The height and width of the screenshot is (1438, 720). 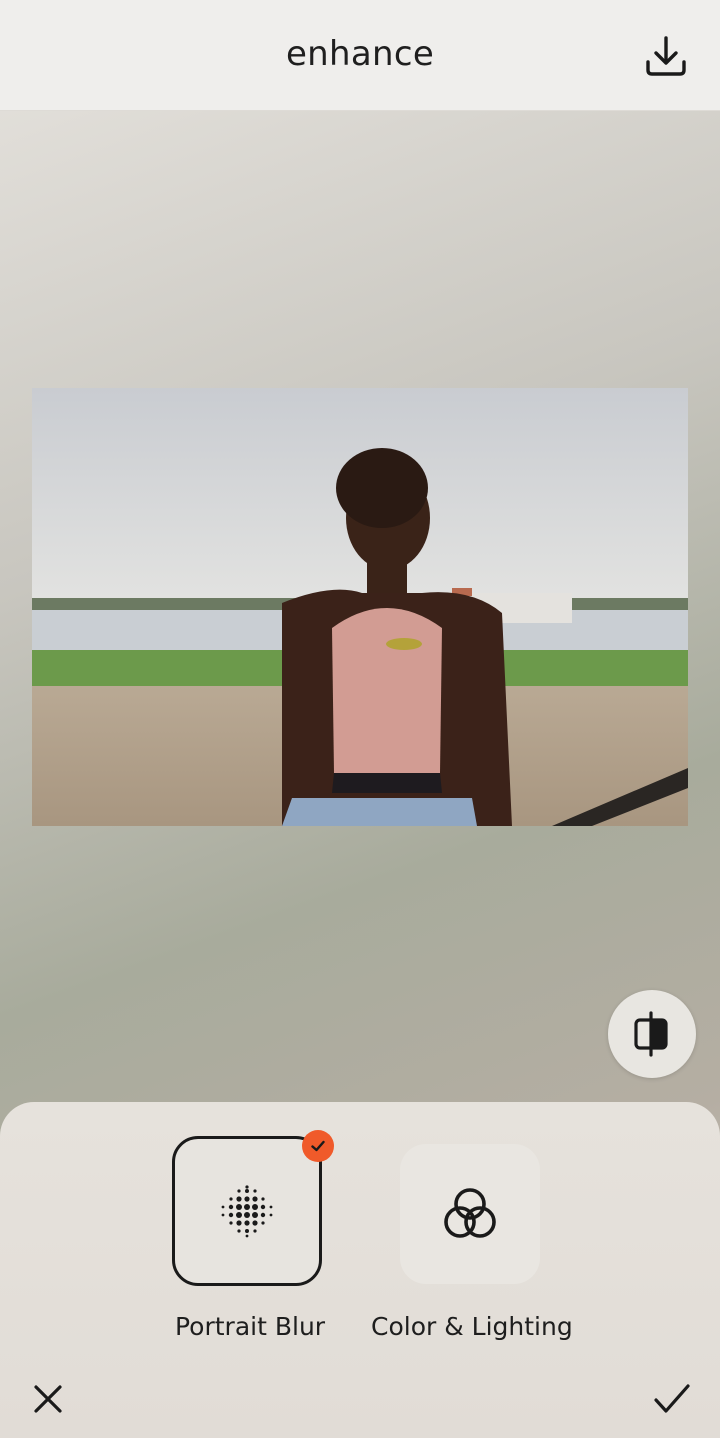 I want to click on confirm-button, so click(x=672, y=1399).